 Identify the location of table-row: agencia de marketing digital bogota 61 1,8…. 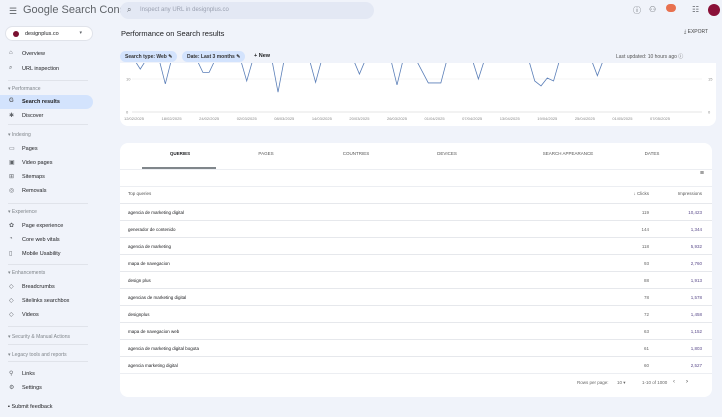
(416, 347).